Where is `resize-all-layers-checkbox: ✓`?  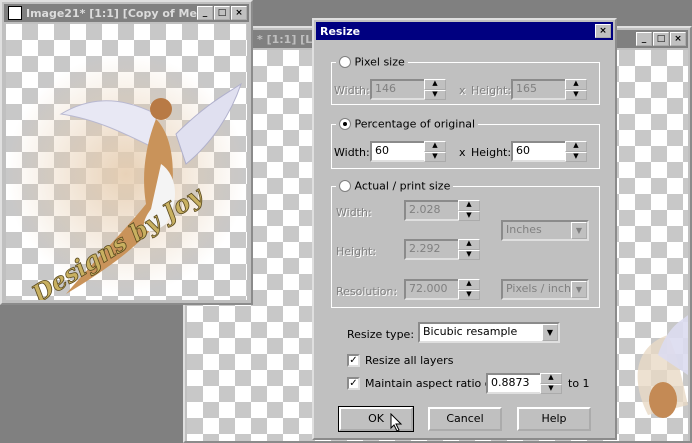
resize-all-layers-checkbox: ✓ is located at coordinates (353, 360).